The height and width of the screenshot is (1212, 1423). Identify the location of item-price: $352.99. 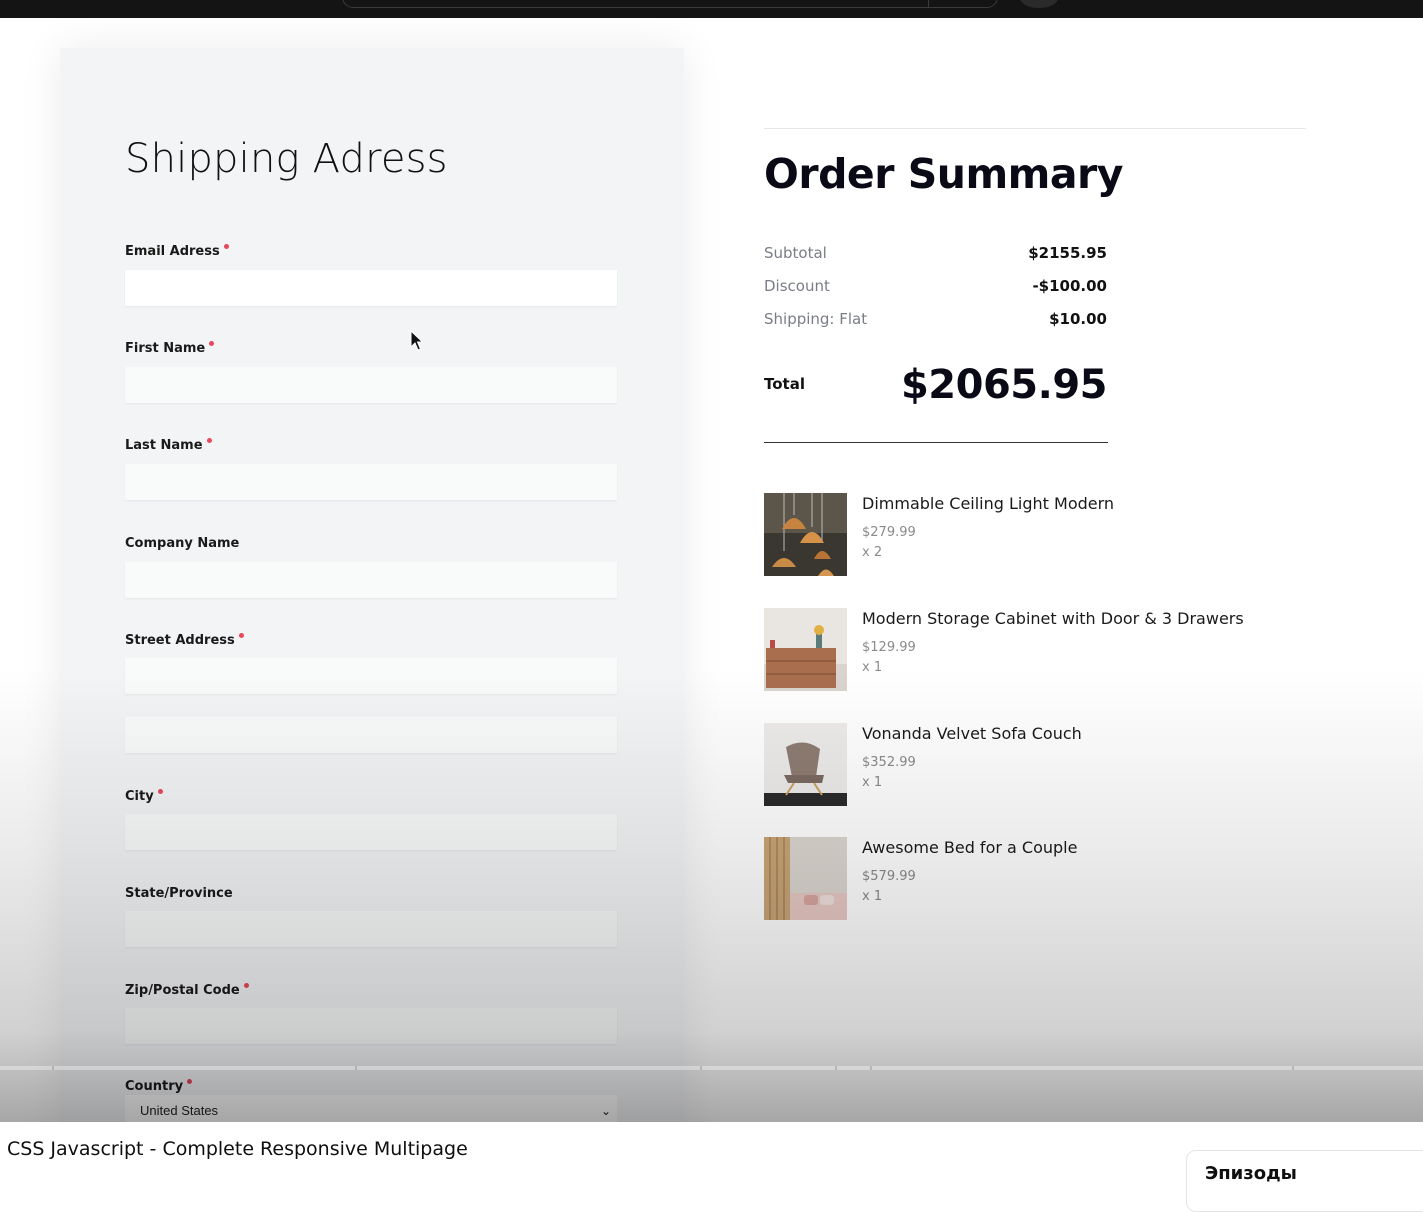
(889, 762).